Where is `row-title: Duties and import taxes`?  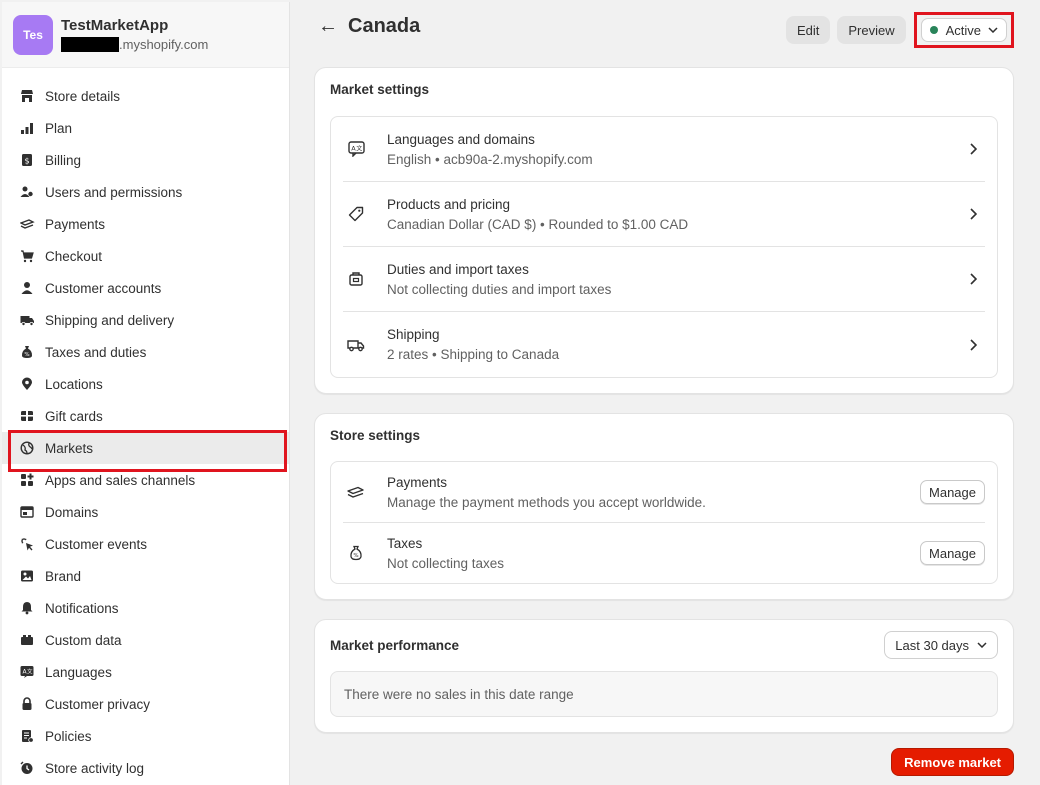
row-title: Duties and import taxes is located at coordinates (458, 269).